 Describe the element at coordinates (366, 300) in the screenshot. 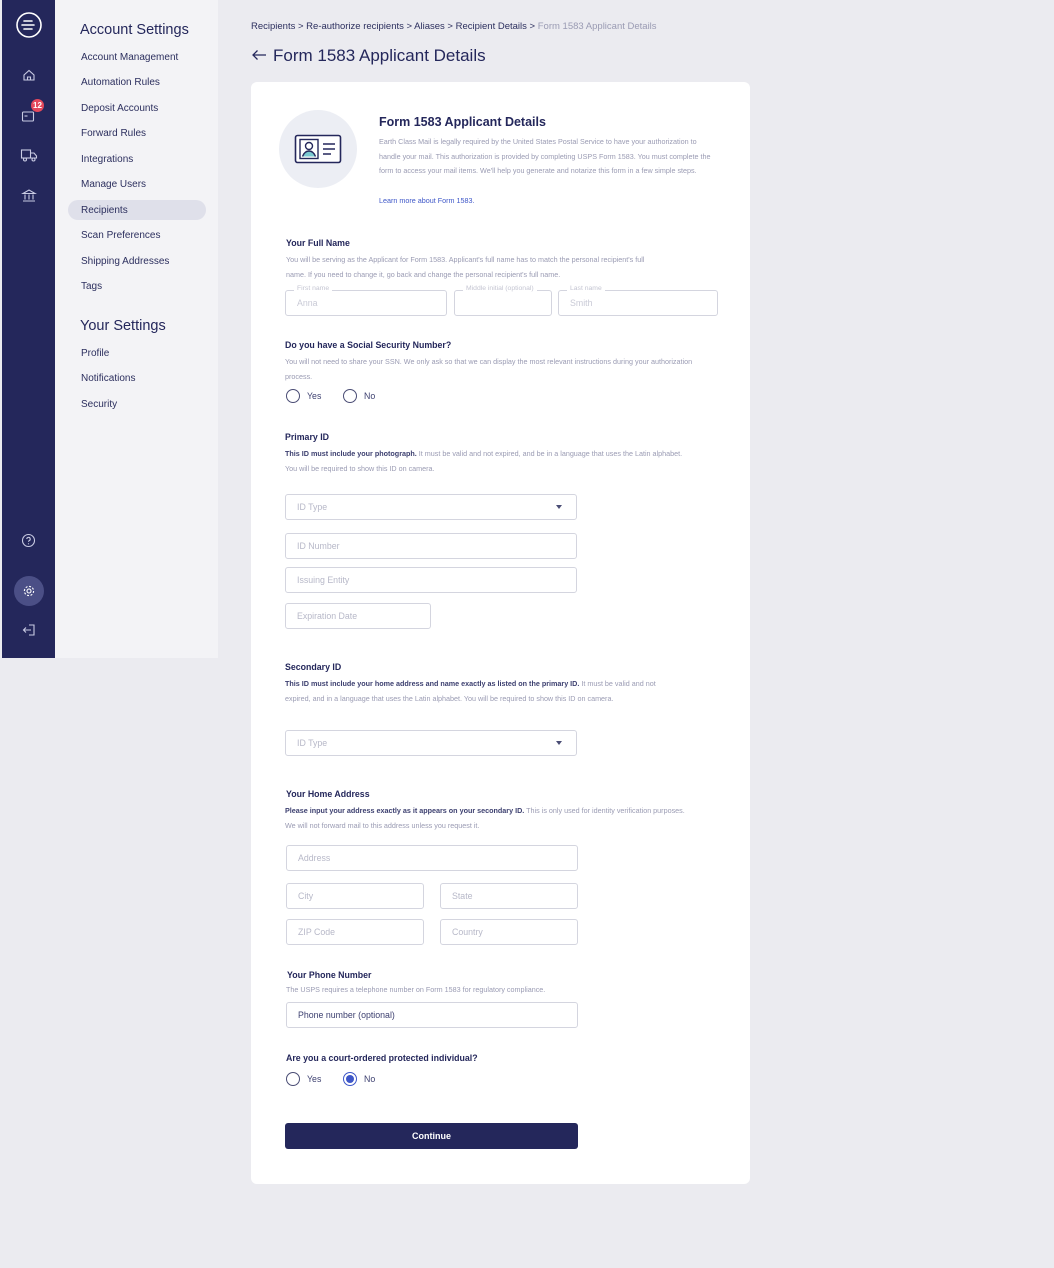

I see `first-name-field: First name Anna` at that location.